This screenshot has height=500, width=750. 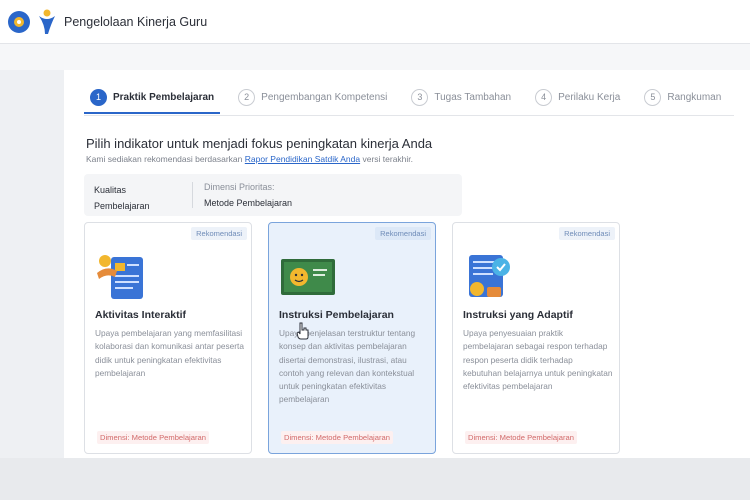 I want to click on step-tugas-tambahan: 3 Tugas Tambahan, so click(x=461, y=97).